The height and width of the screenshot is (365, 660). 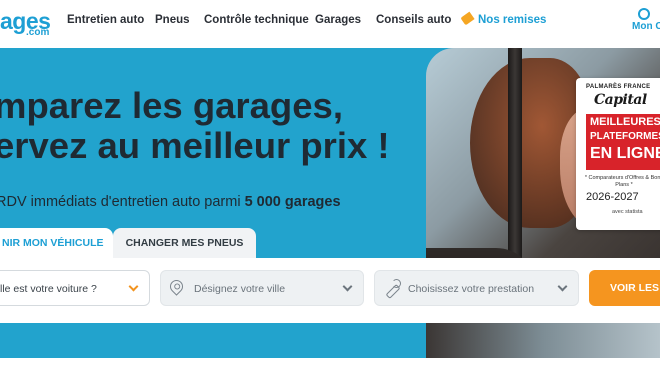 I want to click on car-select-placeholder: lle est votre voiture ?, so click(x=48, y=289).